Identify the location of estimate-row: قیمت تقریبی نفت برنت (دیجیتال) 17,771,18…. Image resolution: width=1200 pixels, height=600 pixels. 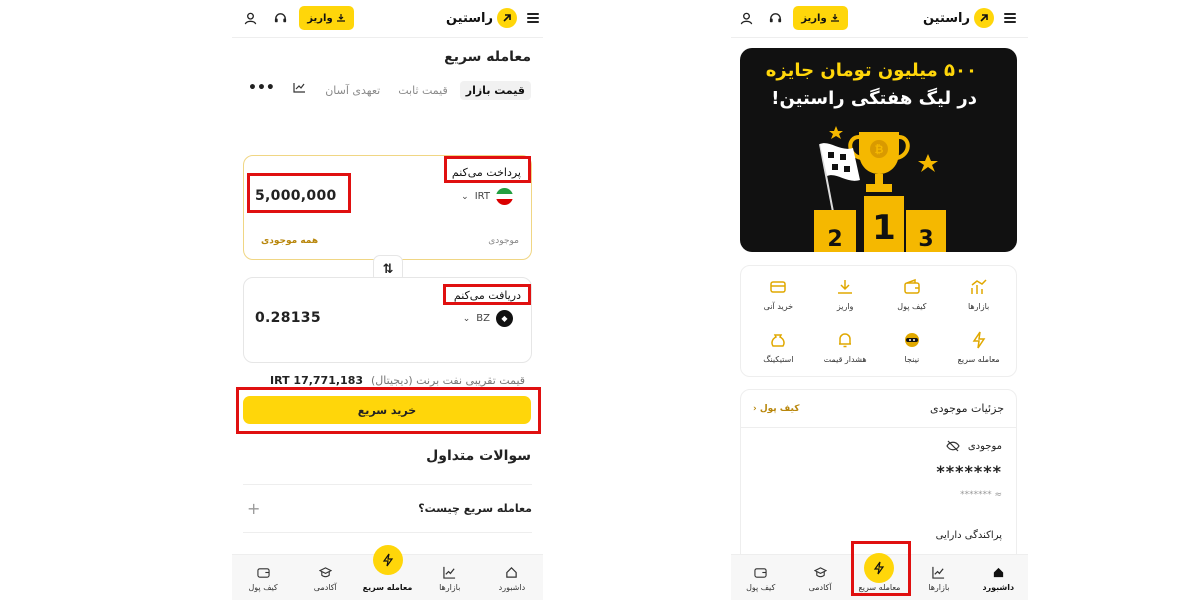
(397, 380).